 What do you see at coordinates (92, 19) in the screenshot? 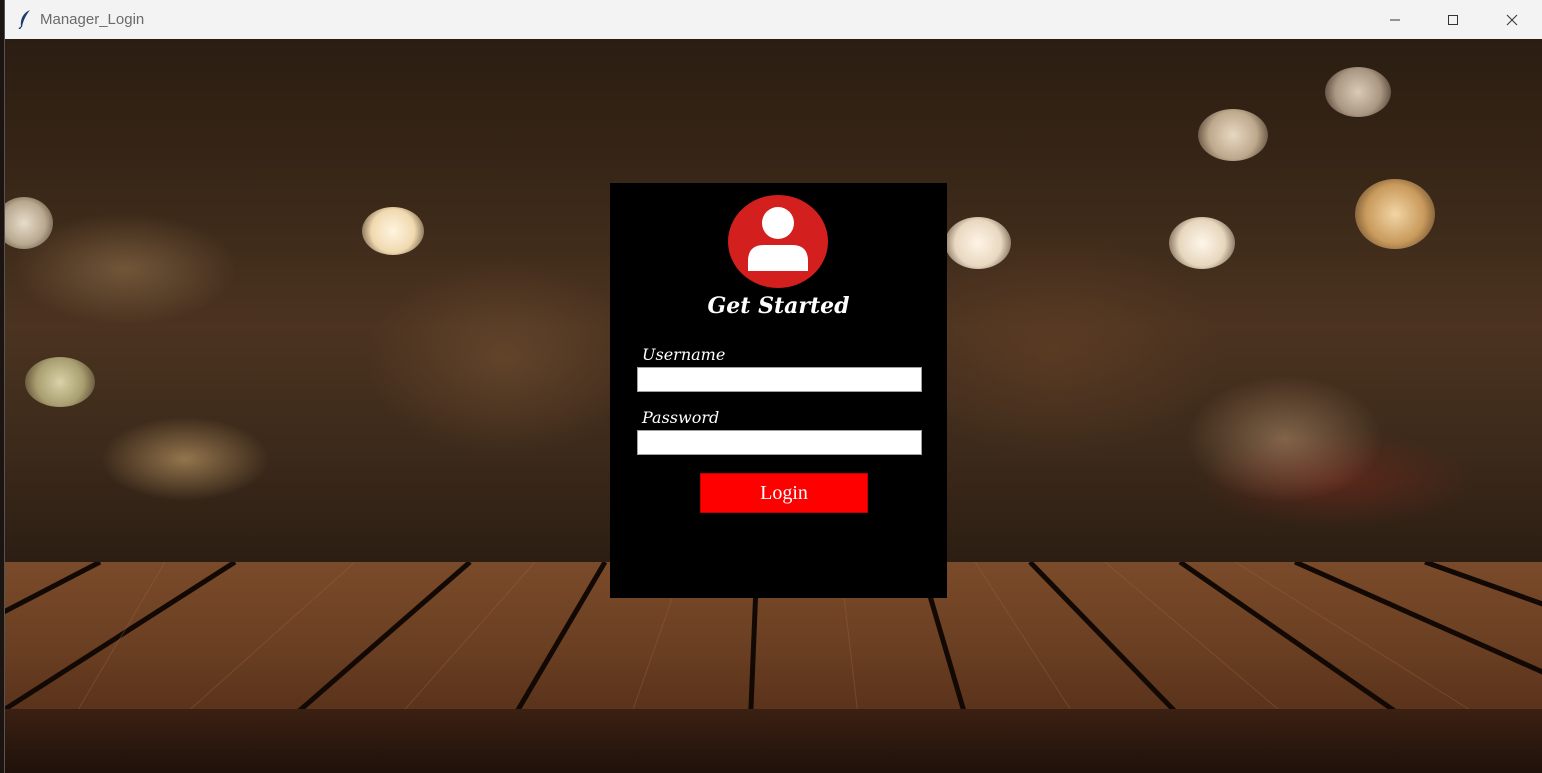
I see `window-title: Manager_Login` at bounding box center [92, 19].